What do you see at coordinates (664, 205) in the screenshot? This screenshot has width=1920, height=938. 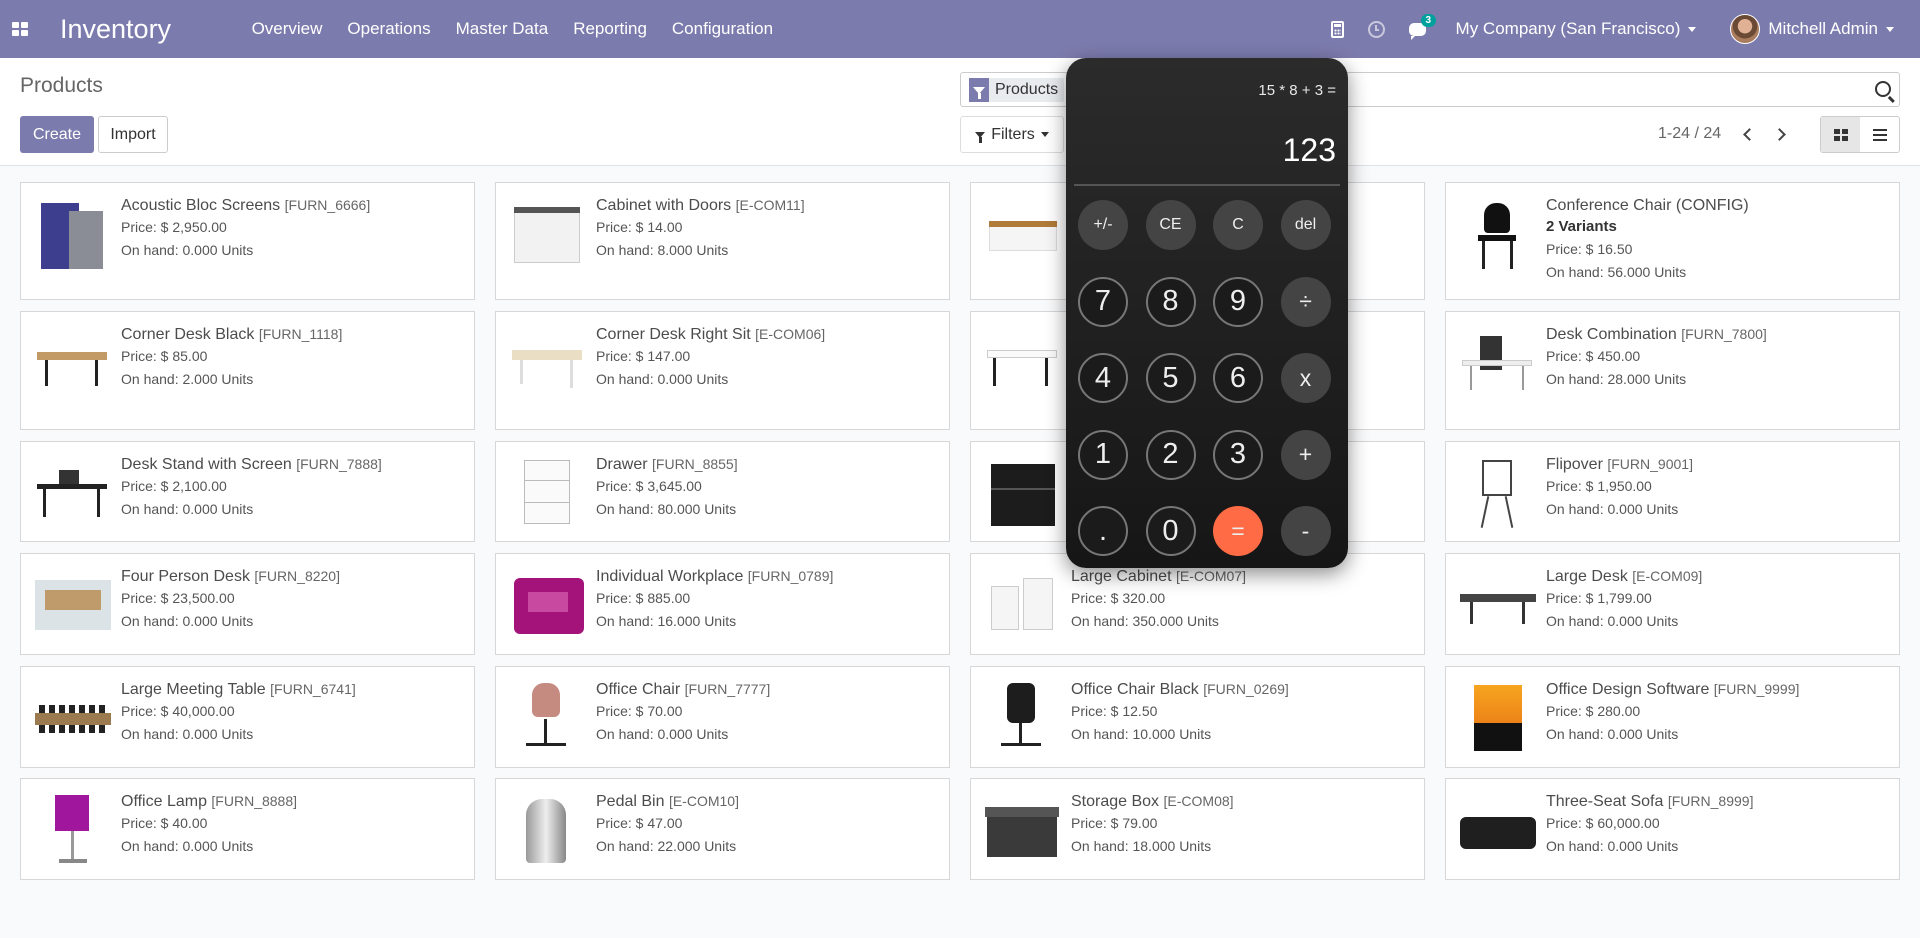 I see `product-name: Cabinet with Doors` at bounding box center [664, 205].